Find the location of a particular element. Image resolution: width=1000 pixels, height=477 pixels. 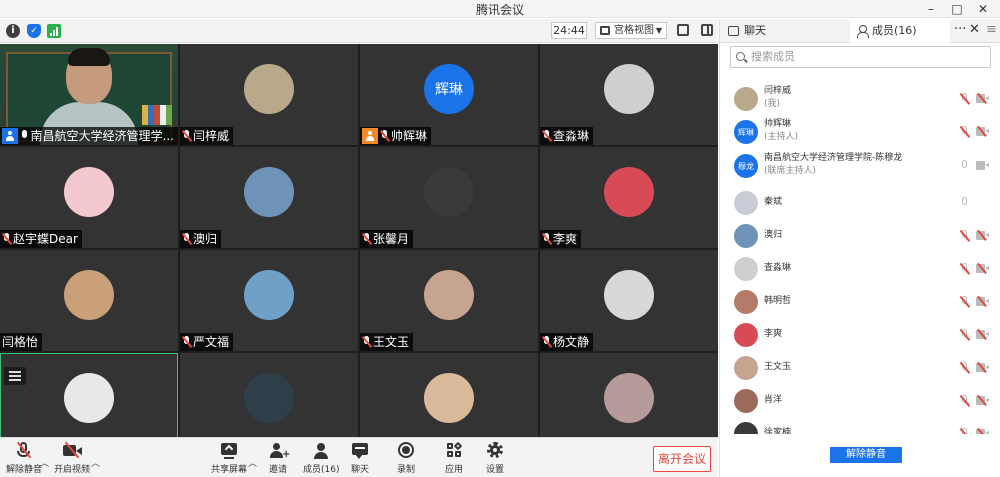

member-row: 秦斌 is located at coordinates (860, 203).